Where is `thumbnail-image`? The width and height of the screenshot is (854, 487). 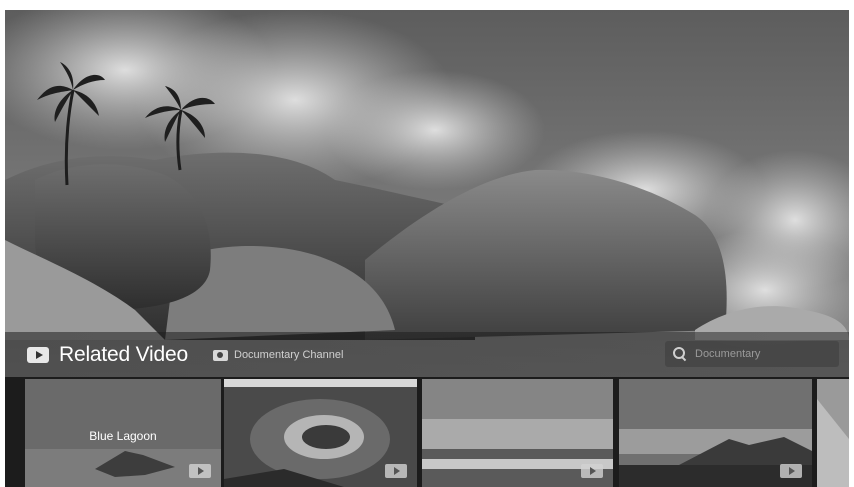
thumbnail-image is located at coordinates (833, 433).